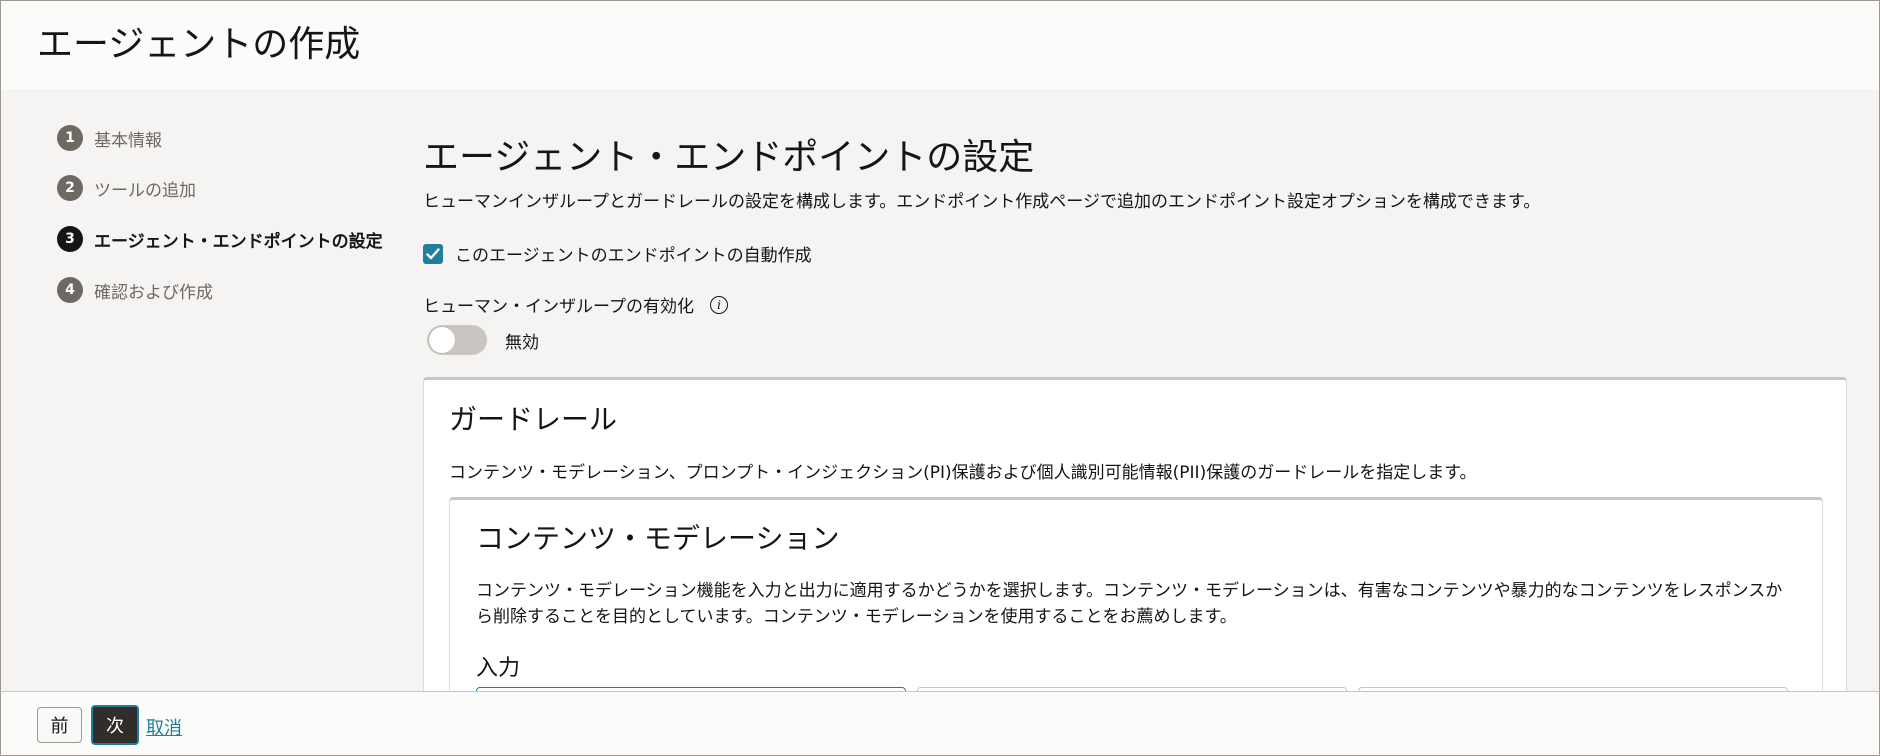  Describe the element at coordinates (59, 725) in the screenshot. I see `previous-button: 前` at that location.